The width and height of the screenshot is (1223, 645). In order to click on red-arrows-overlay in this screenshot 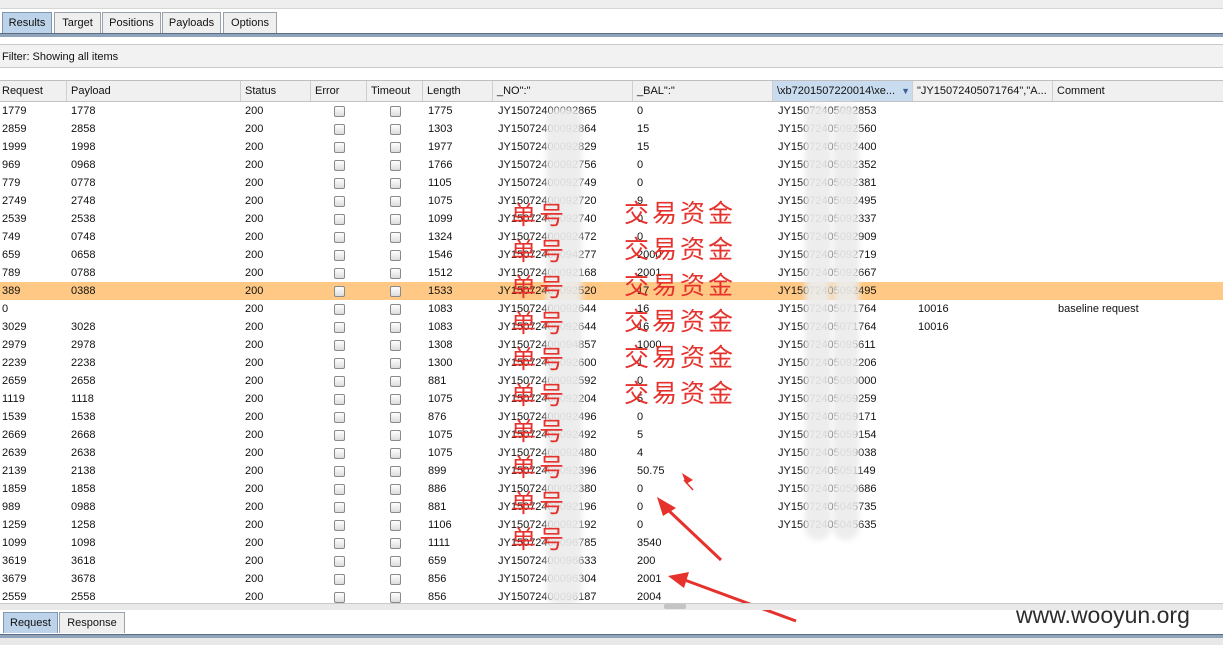, I will do `click(727, 548)`.